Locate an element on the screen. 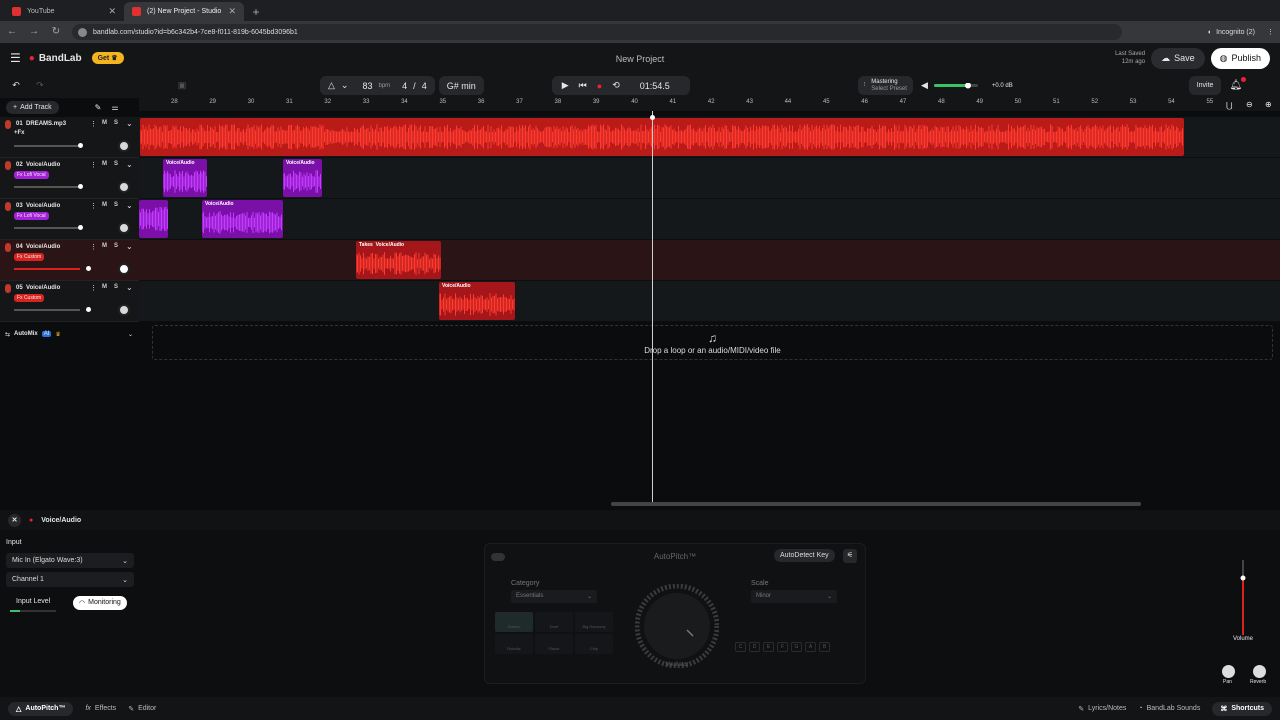  preset-button: Big Harmony is located at coordinates (594, 622).